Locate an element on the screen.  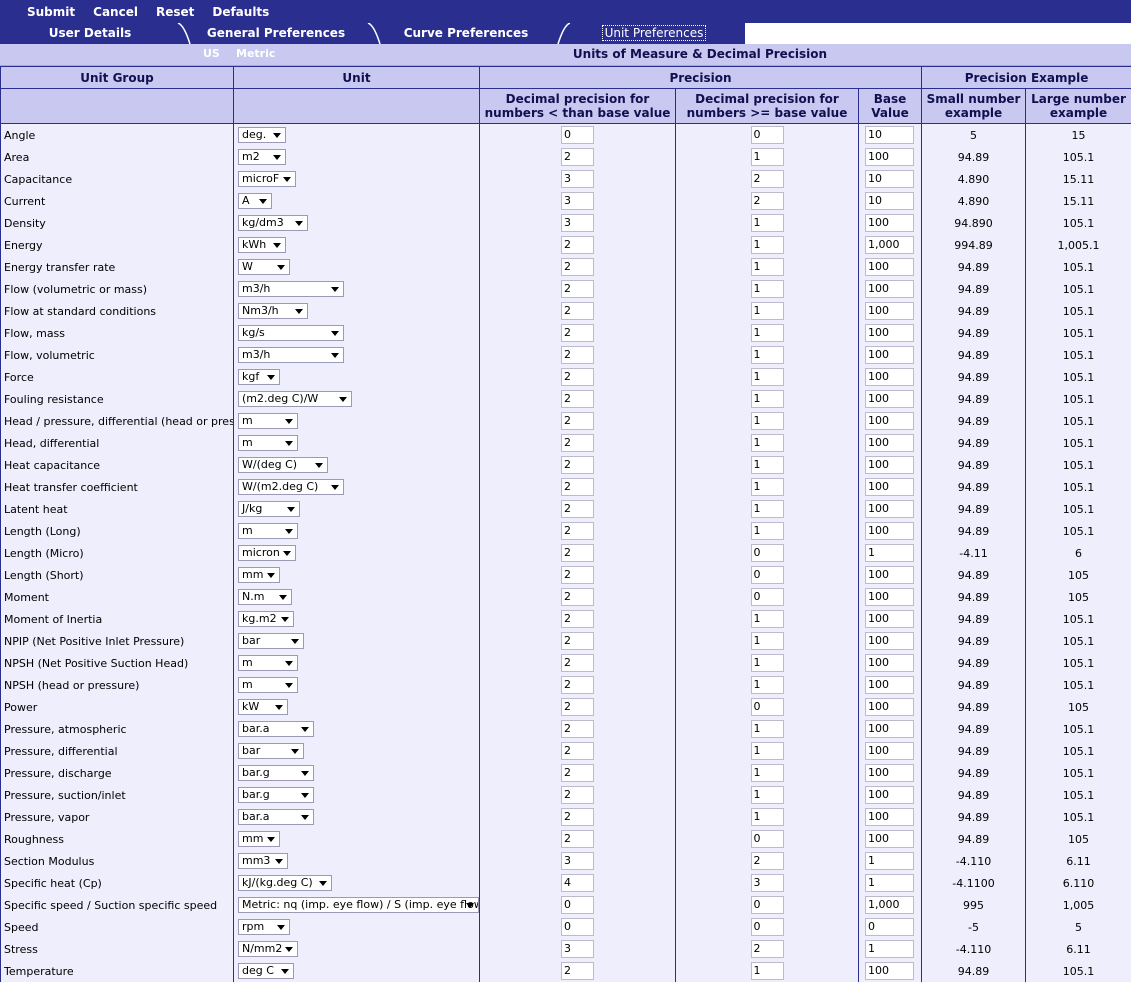
unit-select: kg/s is located at coordinates (291, 333).